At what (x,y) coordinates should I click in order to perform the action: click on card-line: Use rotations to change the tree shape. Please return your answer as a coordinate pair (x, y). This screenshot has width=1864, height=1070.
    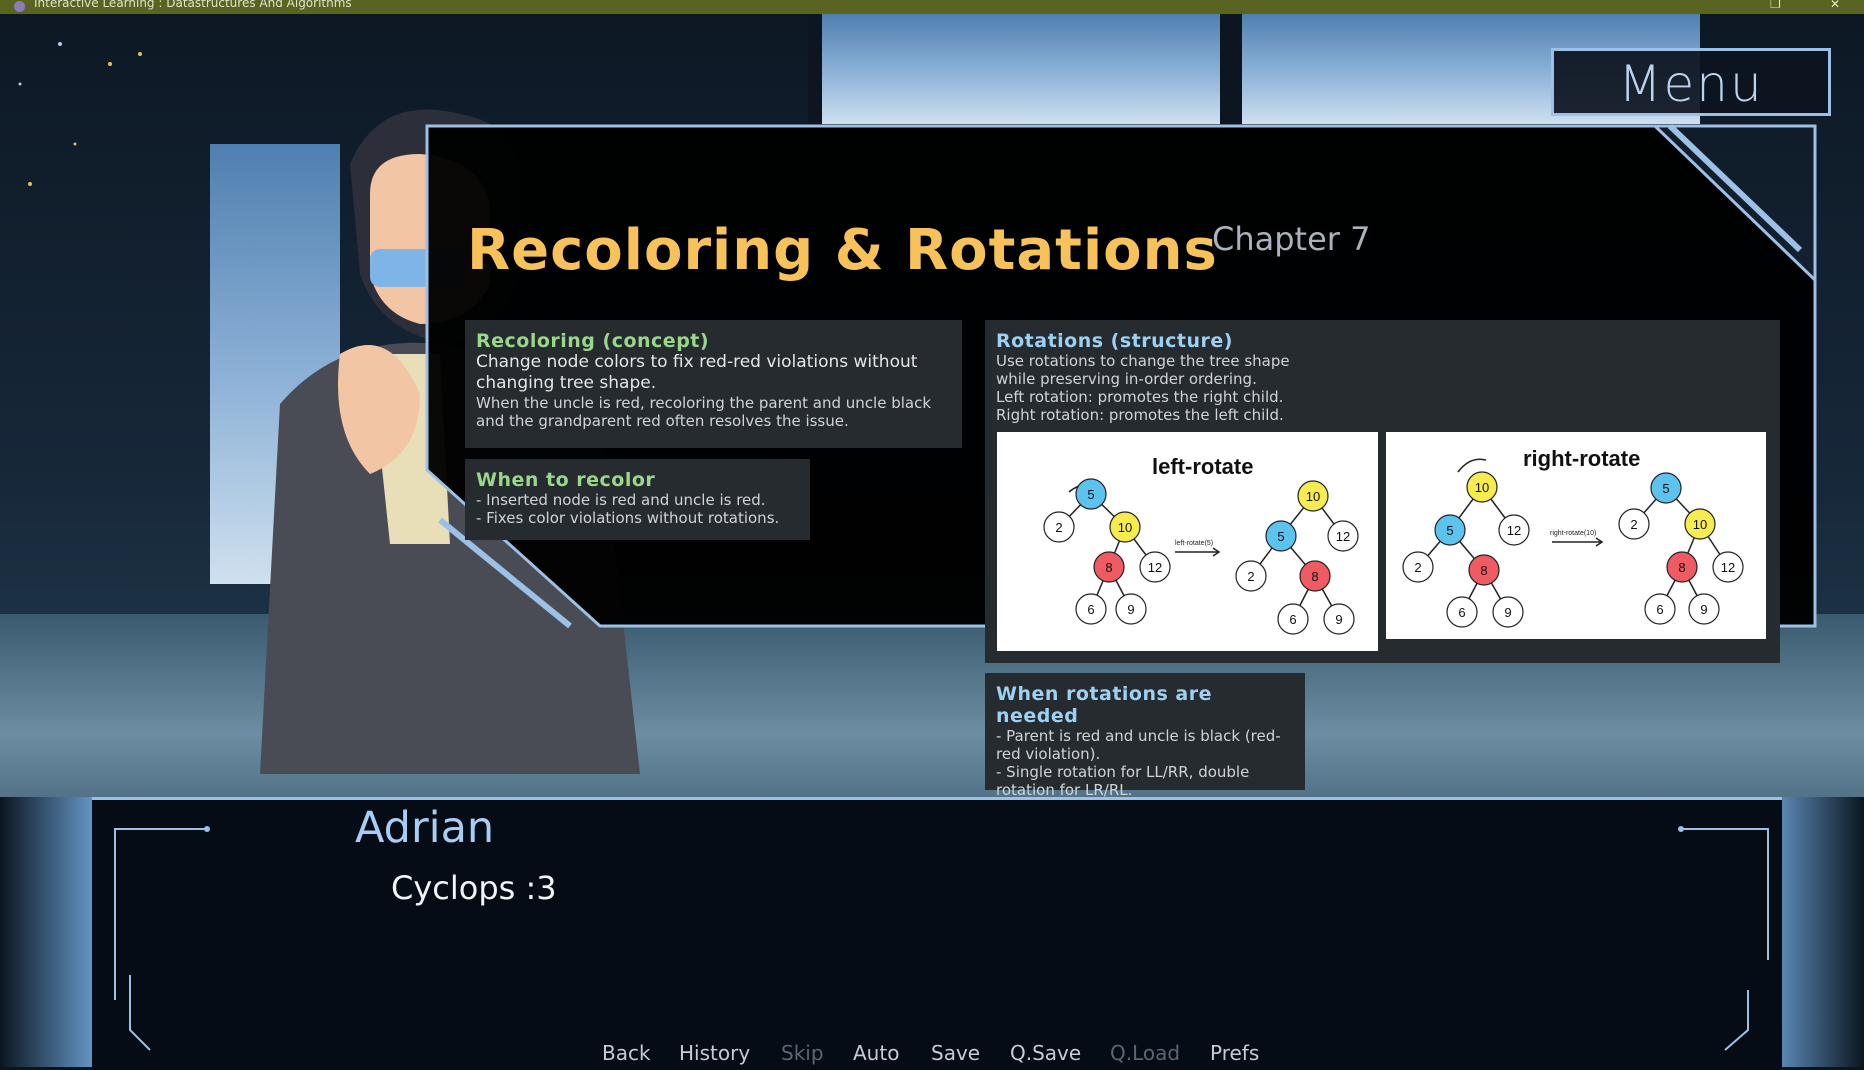
    Looking at the image, I should click on (1143, 361).